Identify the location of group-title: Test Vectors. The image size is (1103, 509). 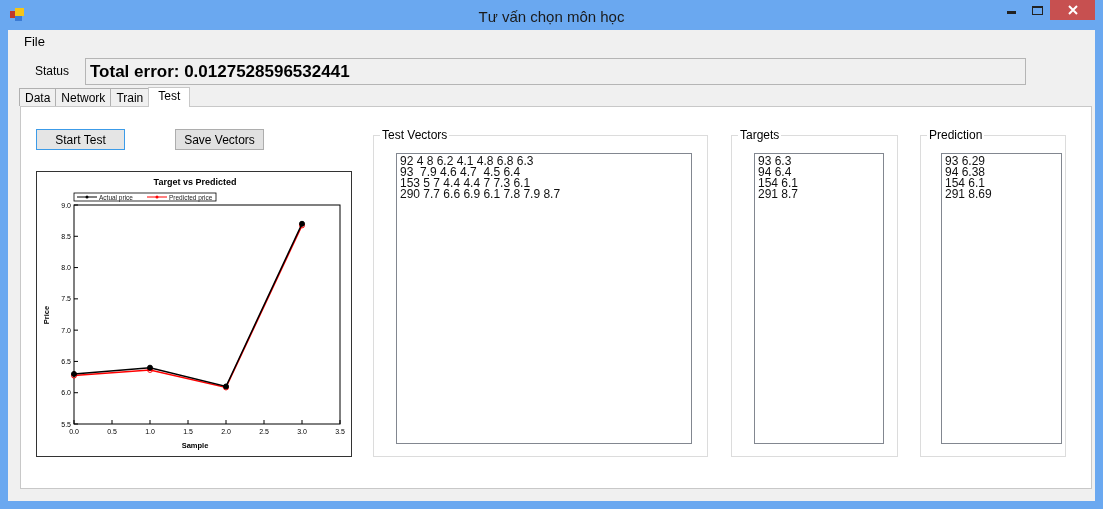
(415, 135).